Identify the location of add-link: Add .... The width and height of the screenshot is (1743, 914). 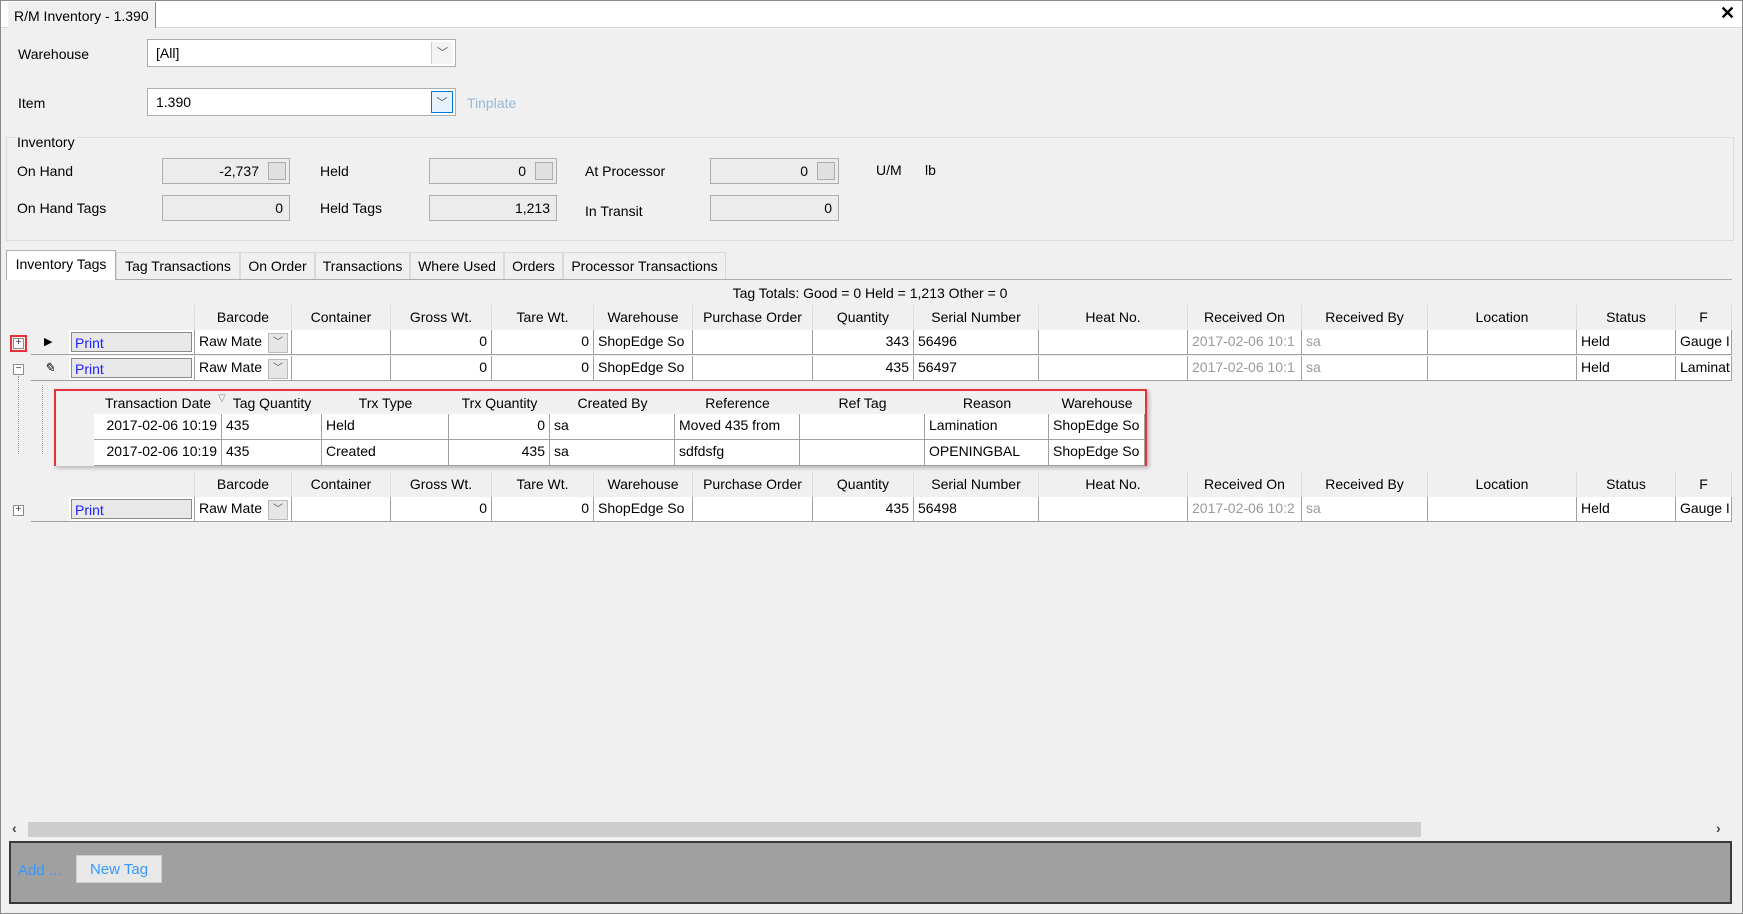
(39, 870).